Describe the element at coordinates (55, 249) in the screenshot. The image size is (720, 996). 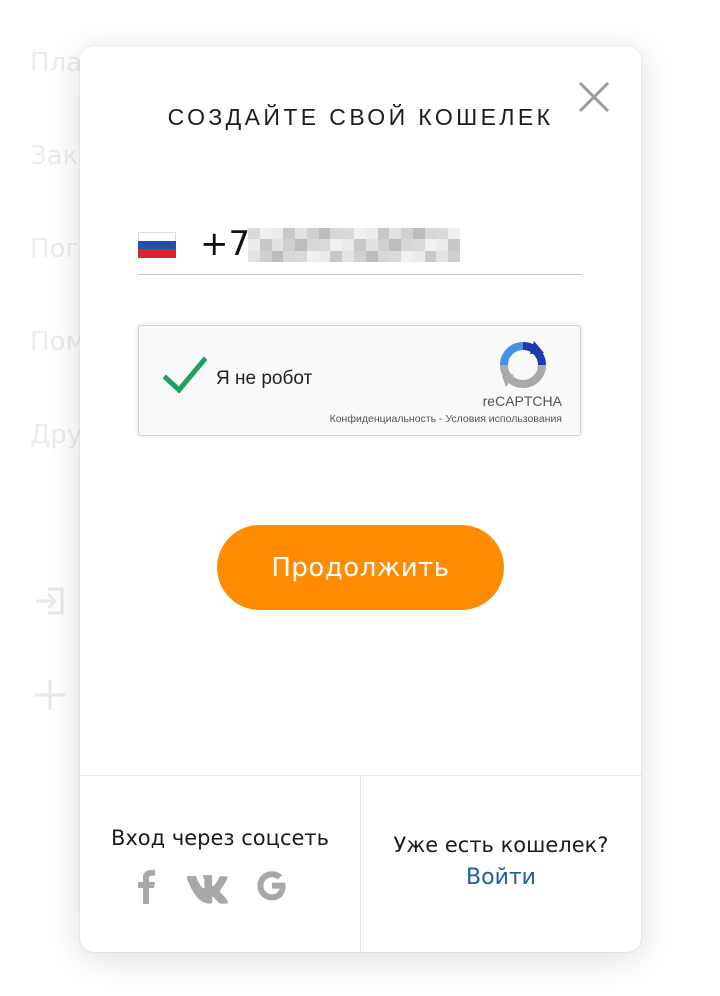
I see `bg-menu-item: Пог` at that location.